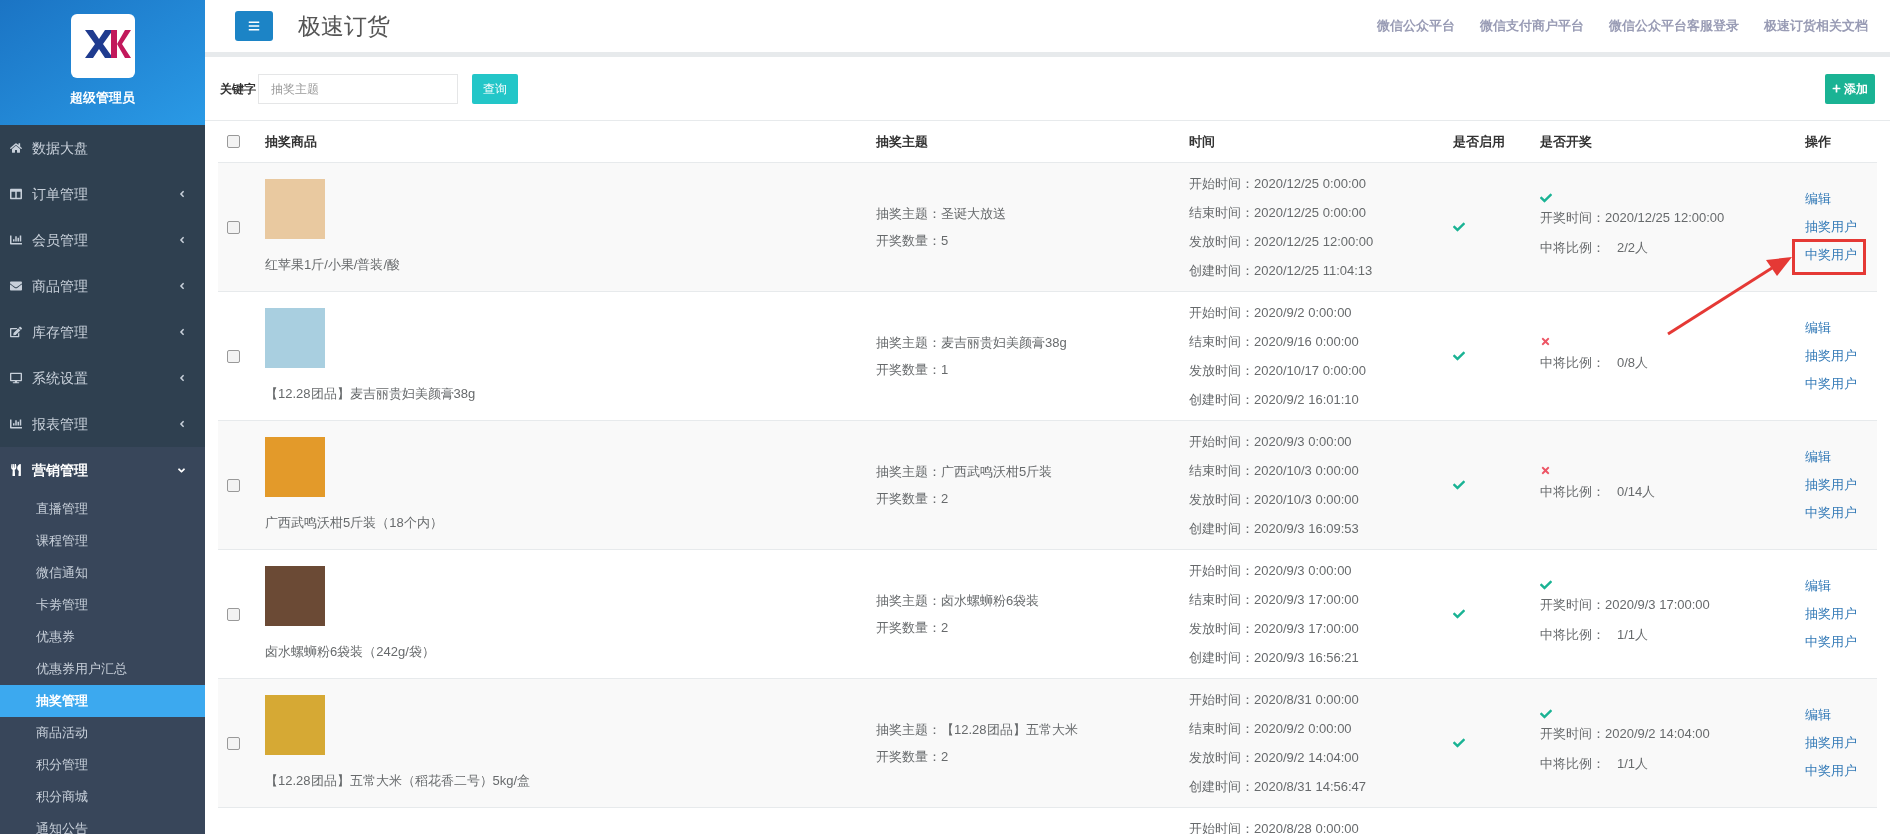  What do you see at coordinates (102, 470) in the screenshot?
I see `sidebar-item: 营销管理` at bounding box center [102, 470].